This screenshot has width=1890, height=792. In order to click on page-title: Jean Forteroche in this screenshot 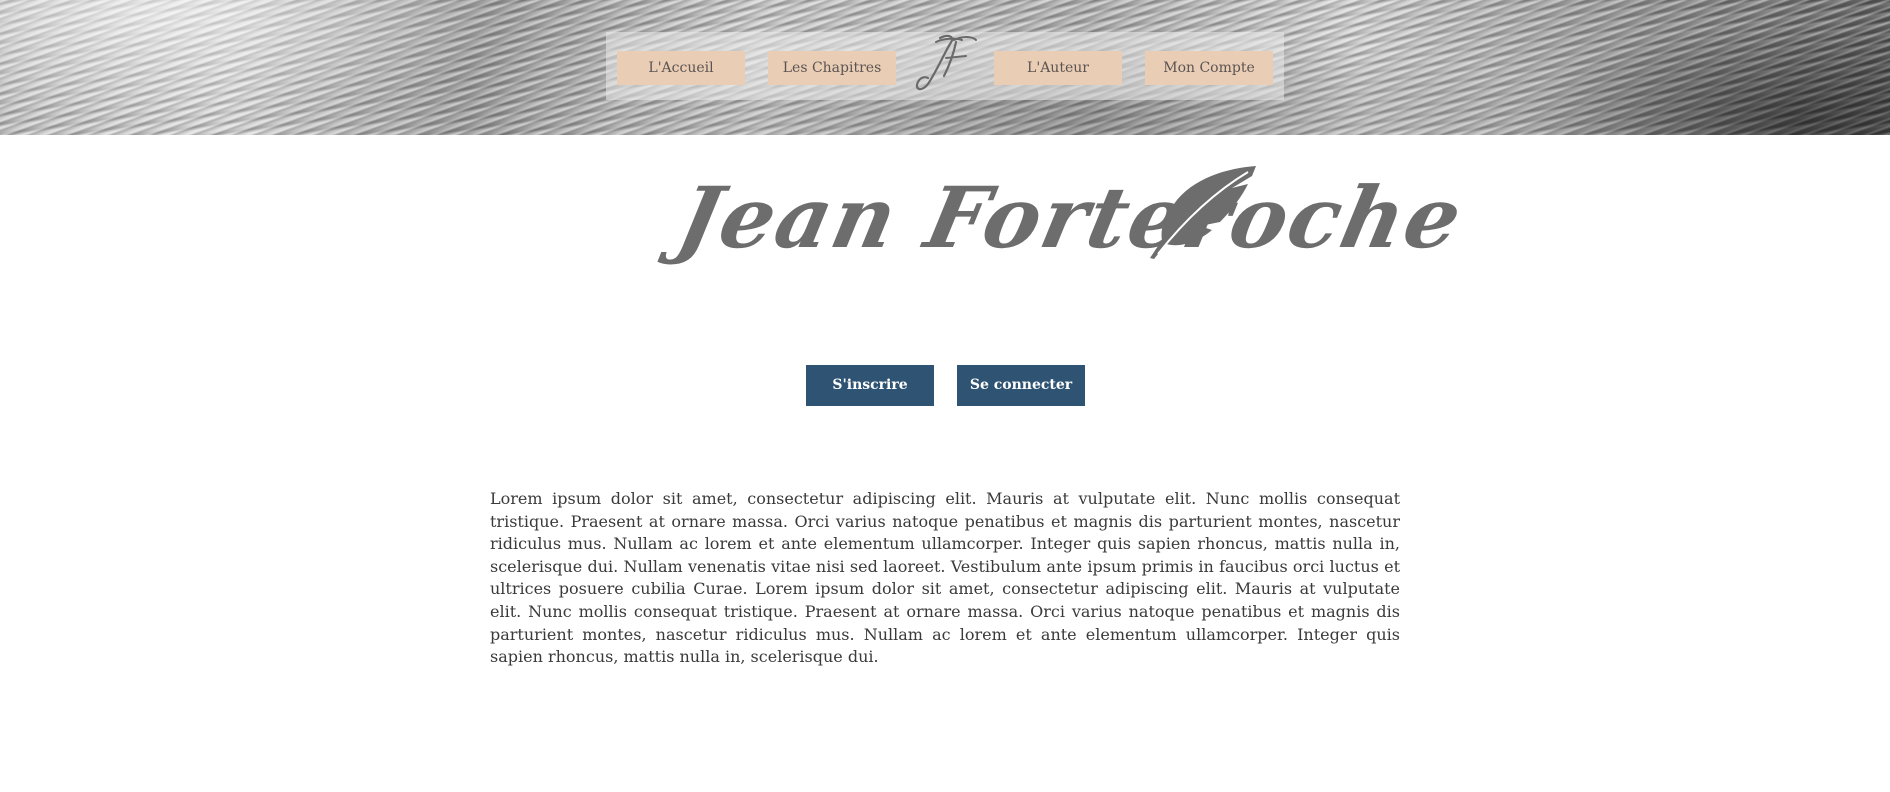, I will do `click(1070, 217)`.